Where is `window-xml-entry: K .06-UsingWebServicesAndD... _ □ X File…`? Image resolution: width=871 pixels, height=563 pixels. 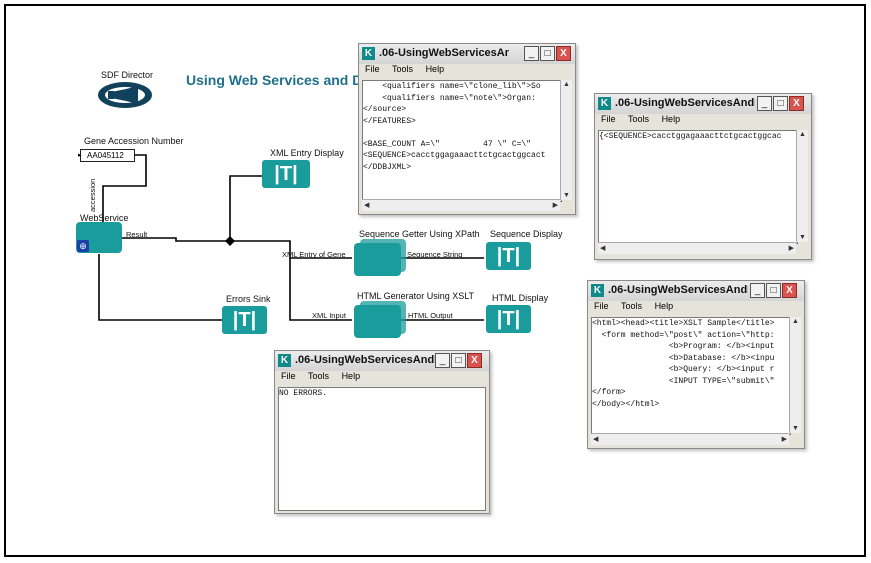 window-xml-entry: K .06-UsingWebServicesAndD... _ □ X File… is located at coordinates (467, 129).